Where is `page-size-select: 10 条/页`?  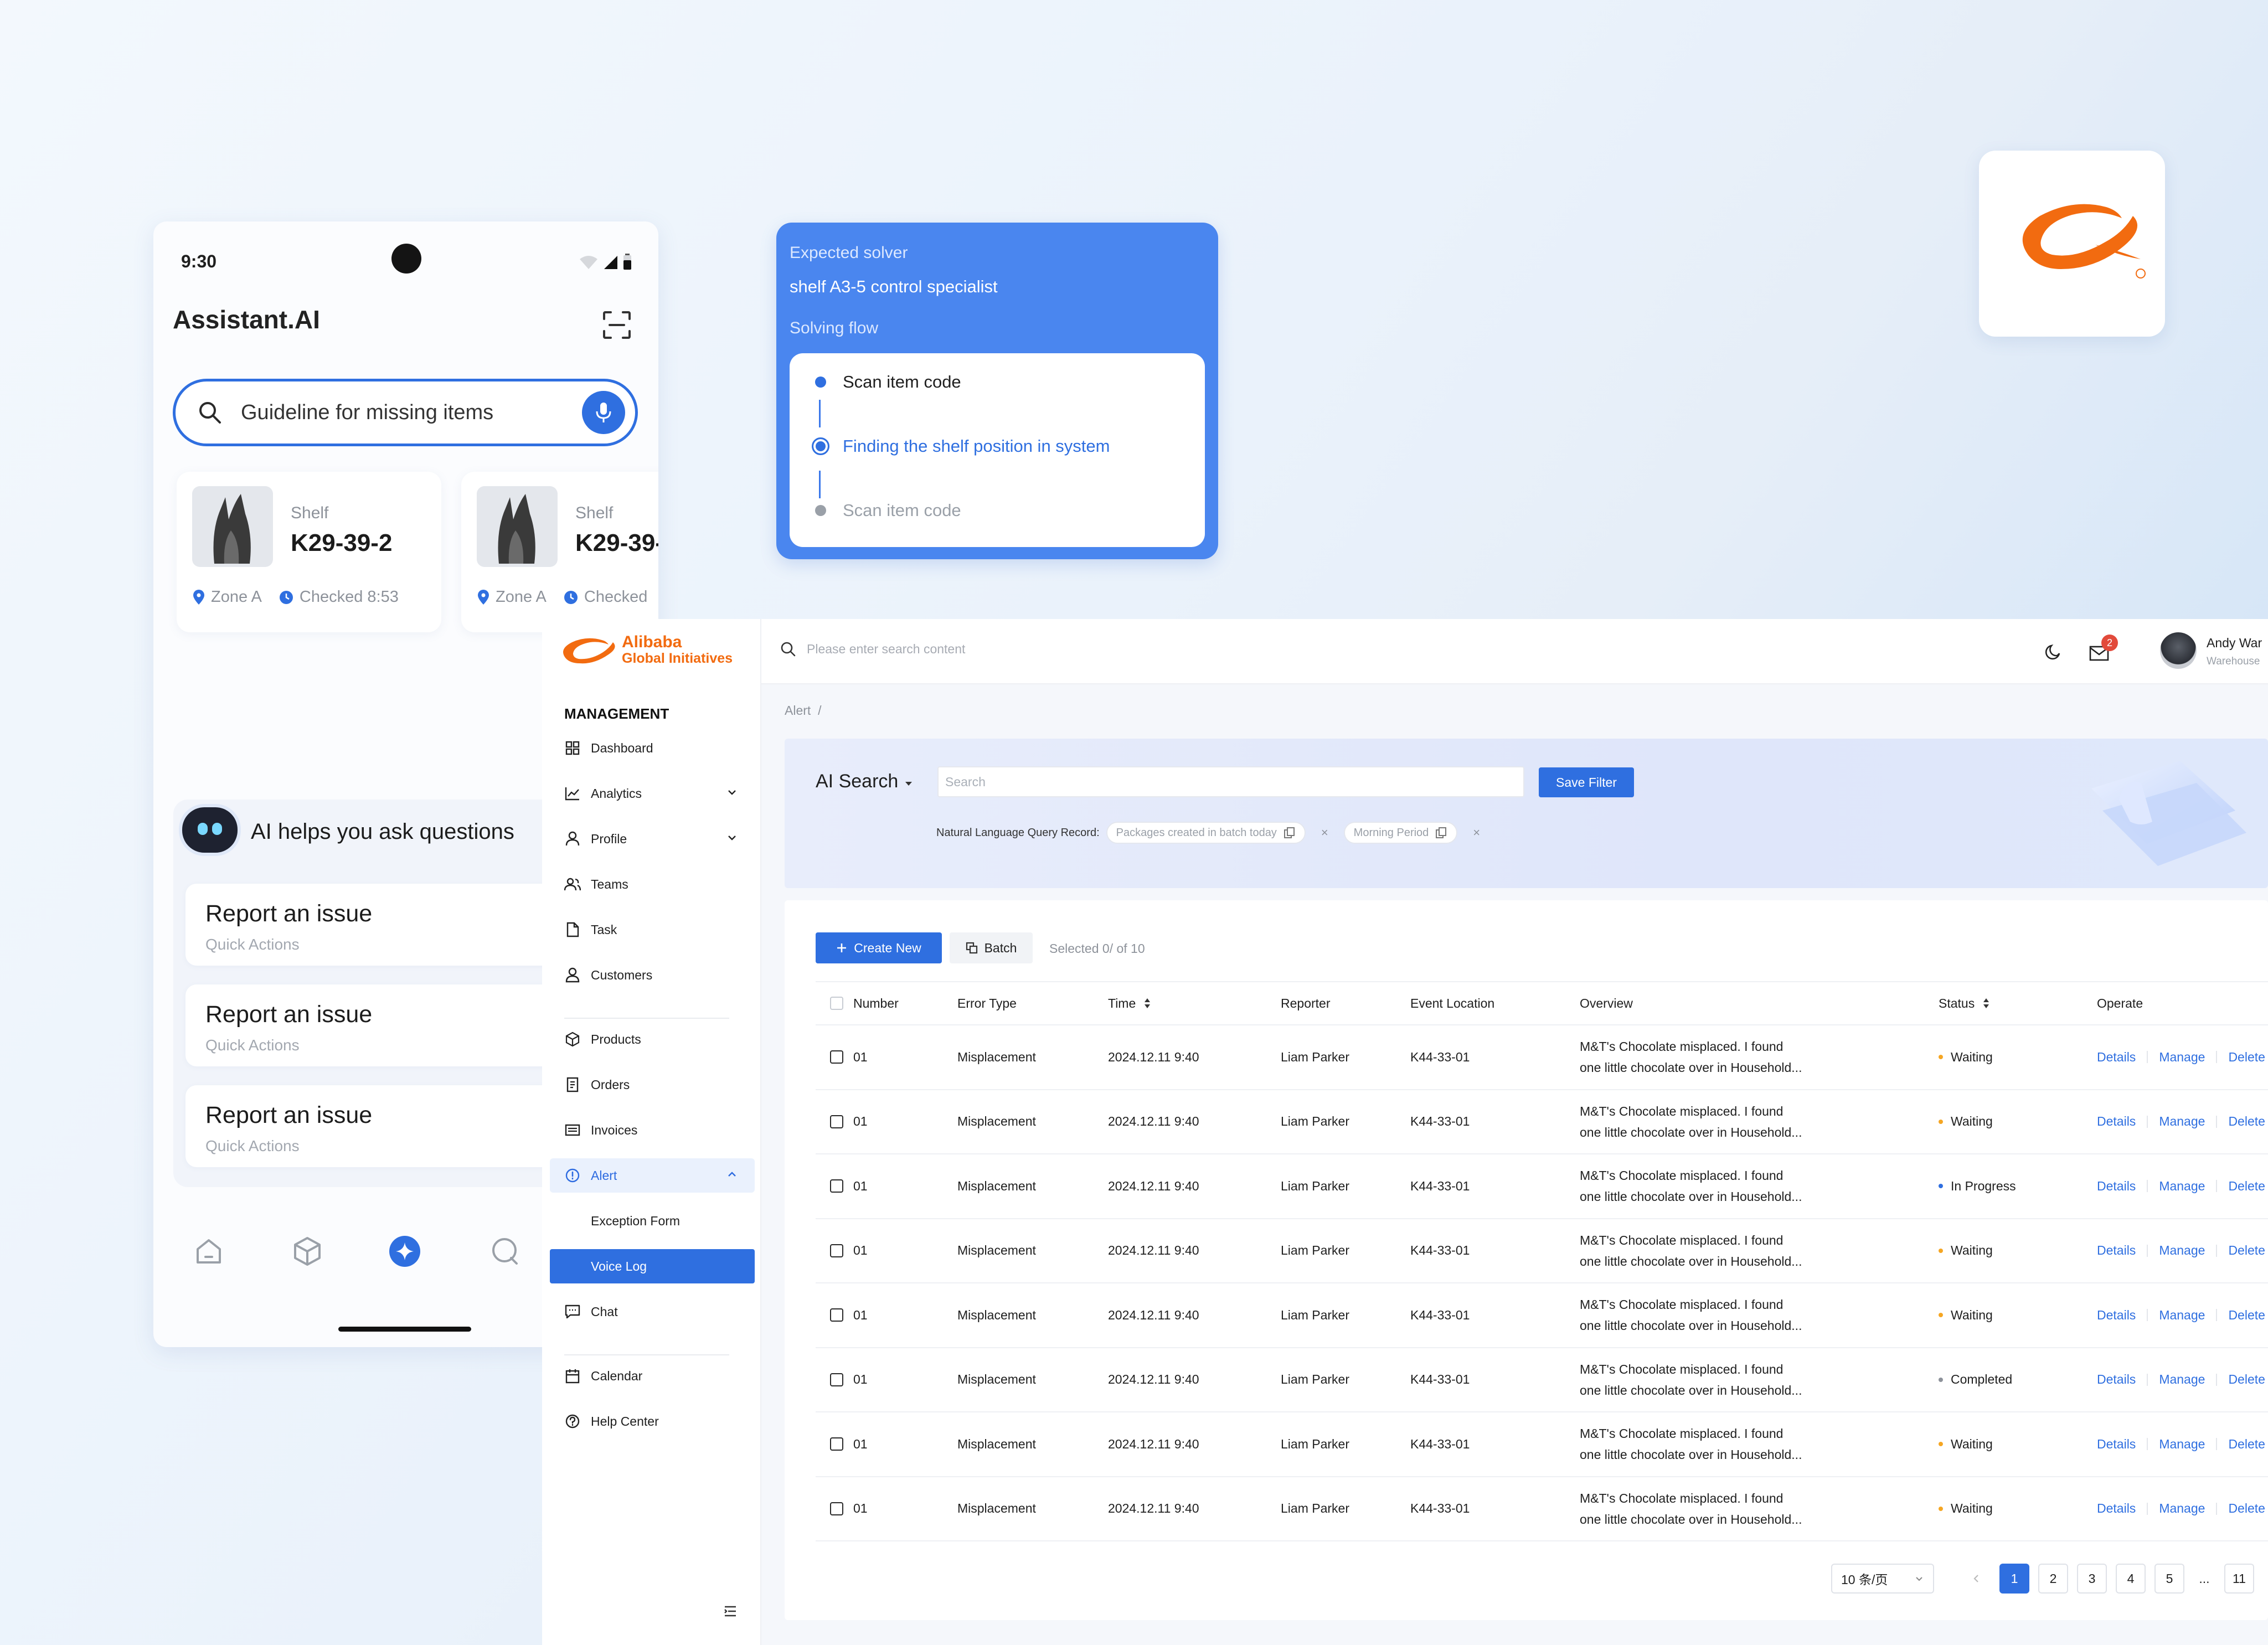
page-size-select: 10 条/页 is located at coordinates (1882, 1579).